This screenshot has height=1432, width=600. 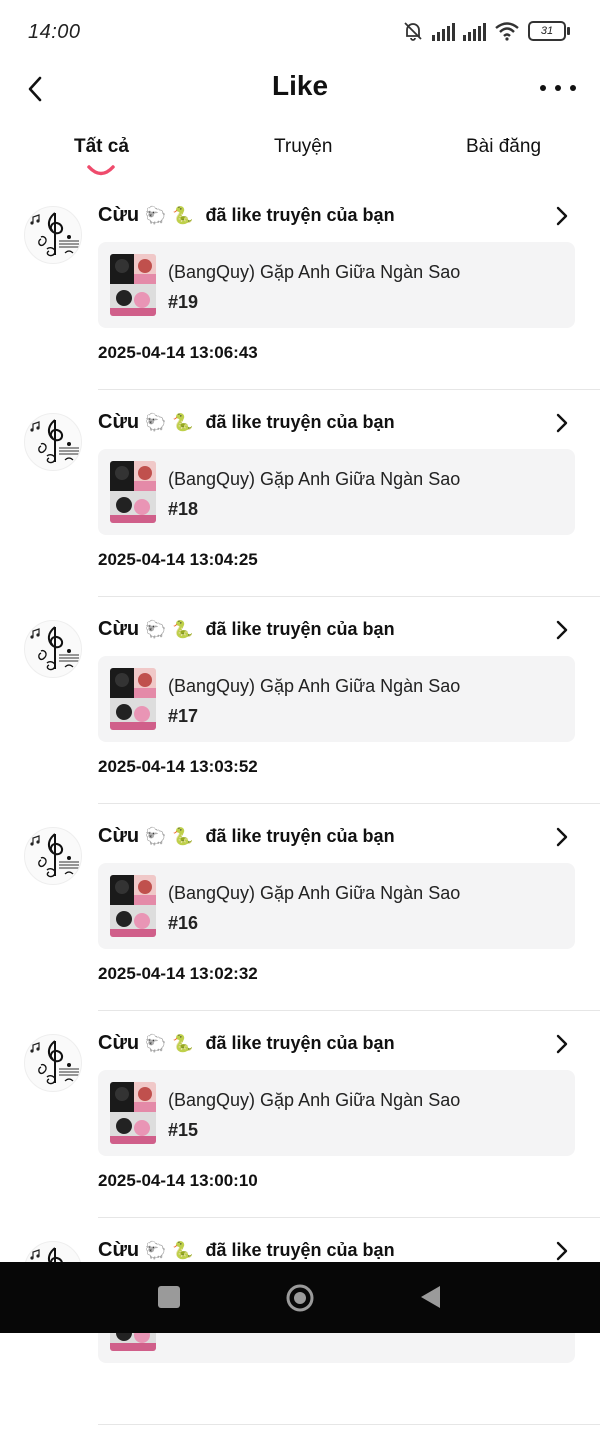 What do you see at coordinates (336, 492) in the screenshot?
I see `story-card: (BangQuy) Gặp Anh Giữa Ngàn Sao #18` at bounding box center [336, 492].